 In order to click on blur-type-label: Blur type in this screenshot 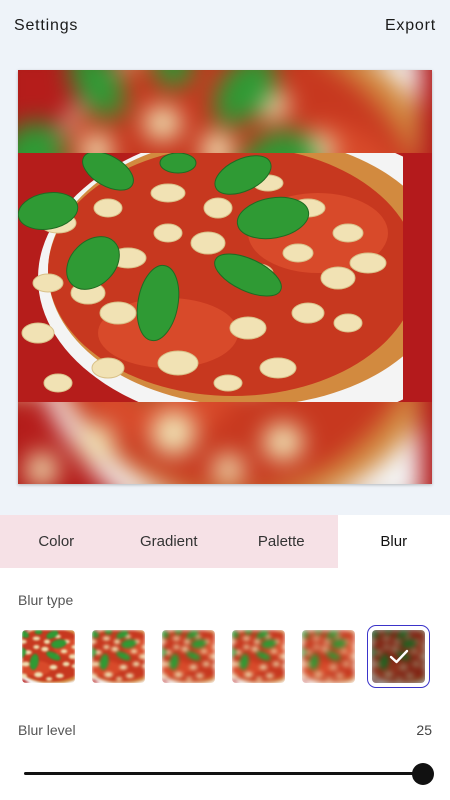, I will do `click(46, 600)`.